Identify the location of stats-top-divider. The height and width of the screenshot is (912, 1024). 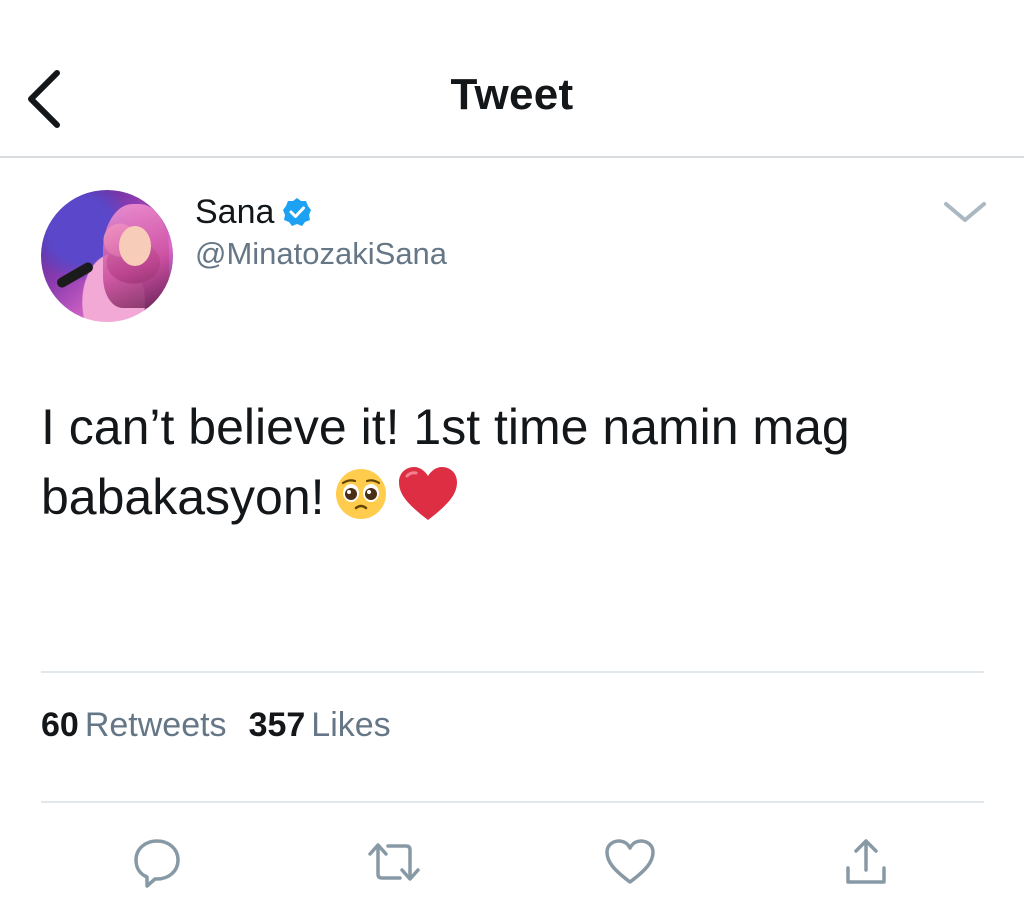
(512, 672).